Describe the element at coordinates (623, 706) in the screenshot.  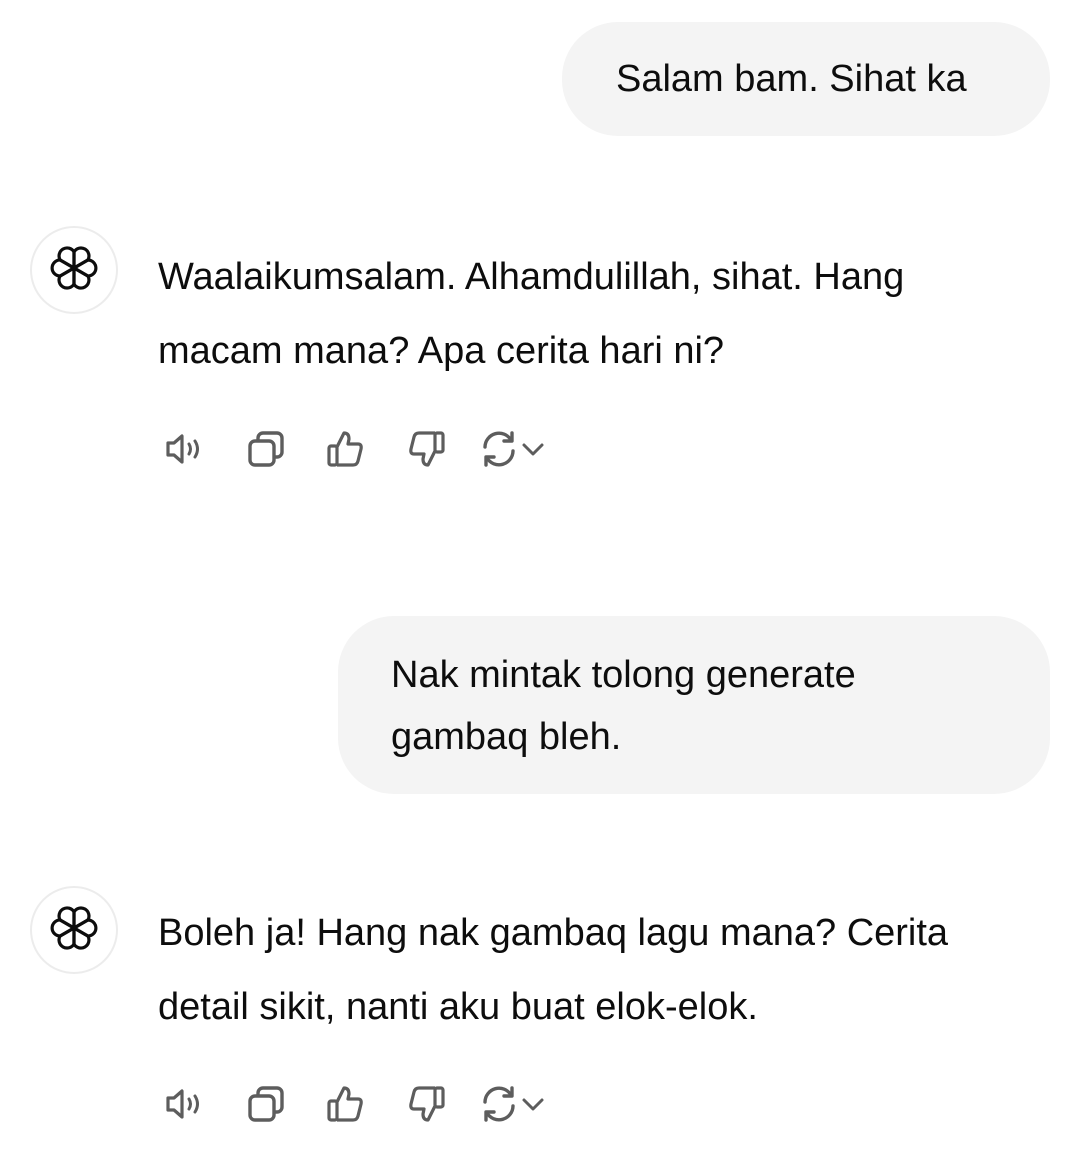
I see `user-message-text: Nak mintak tolong generate gambaq bleh.` at that location.